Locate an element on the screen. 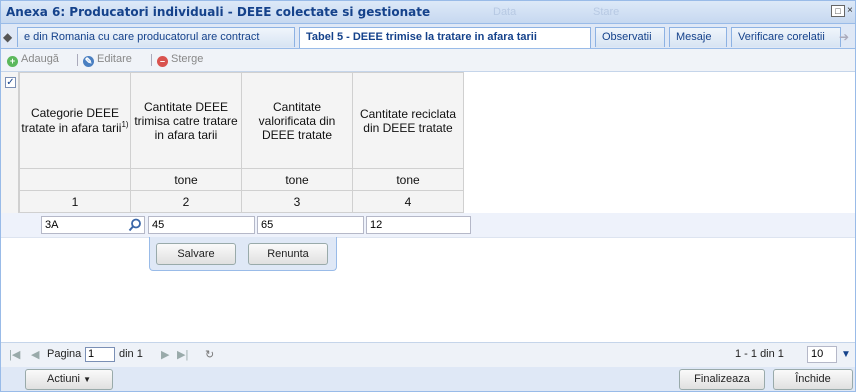 This screenshot has height=392, width=856. add-icon: + is located at coordinates (12, 61).